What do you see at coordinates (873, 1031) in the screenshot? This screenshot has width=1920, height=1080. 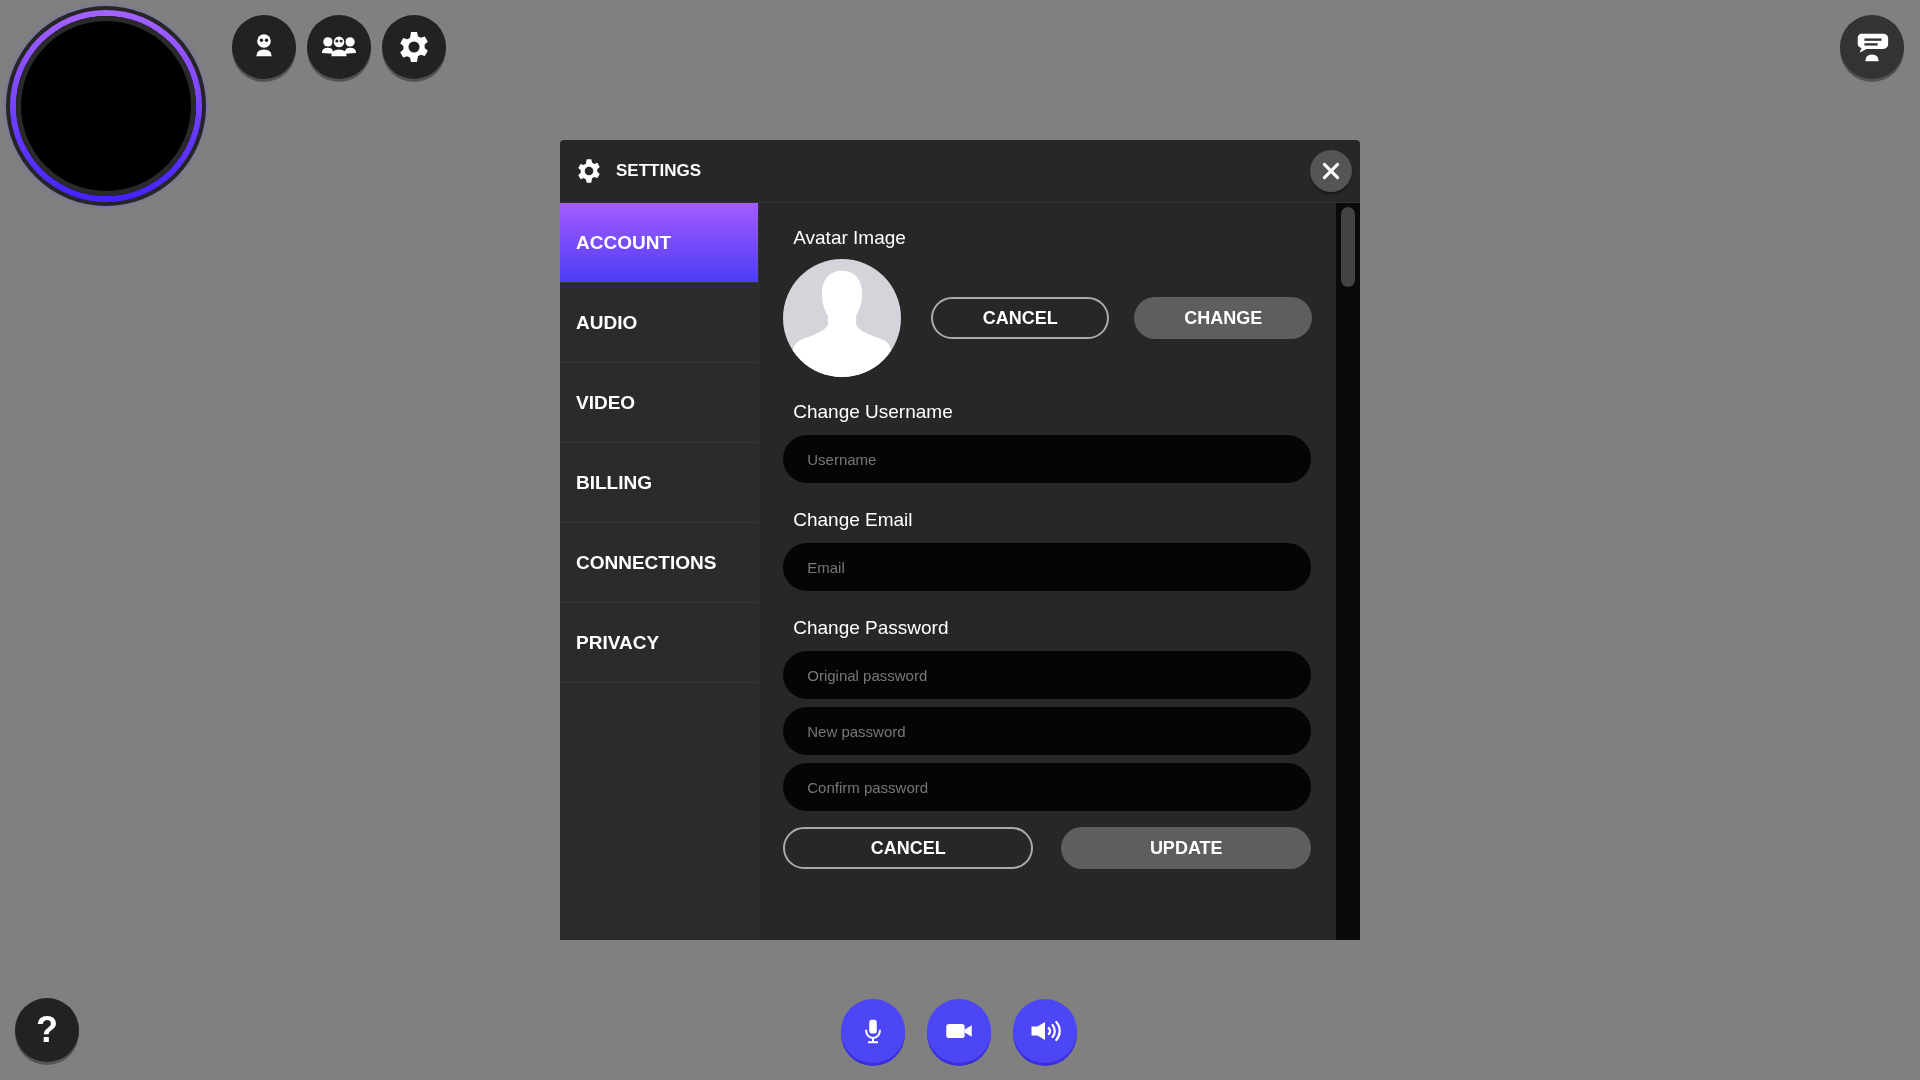 I see `microphone-icon` at bounding box center [873, 1031].